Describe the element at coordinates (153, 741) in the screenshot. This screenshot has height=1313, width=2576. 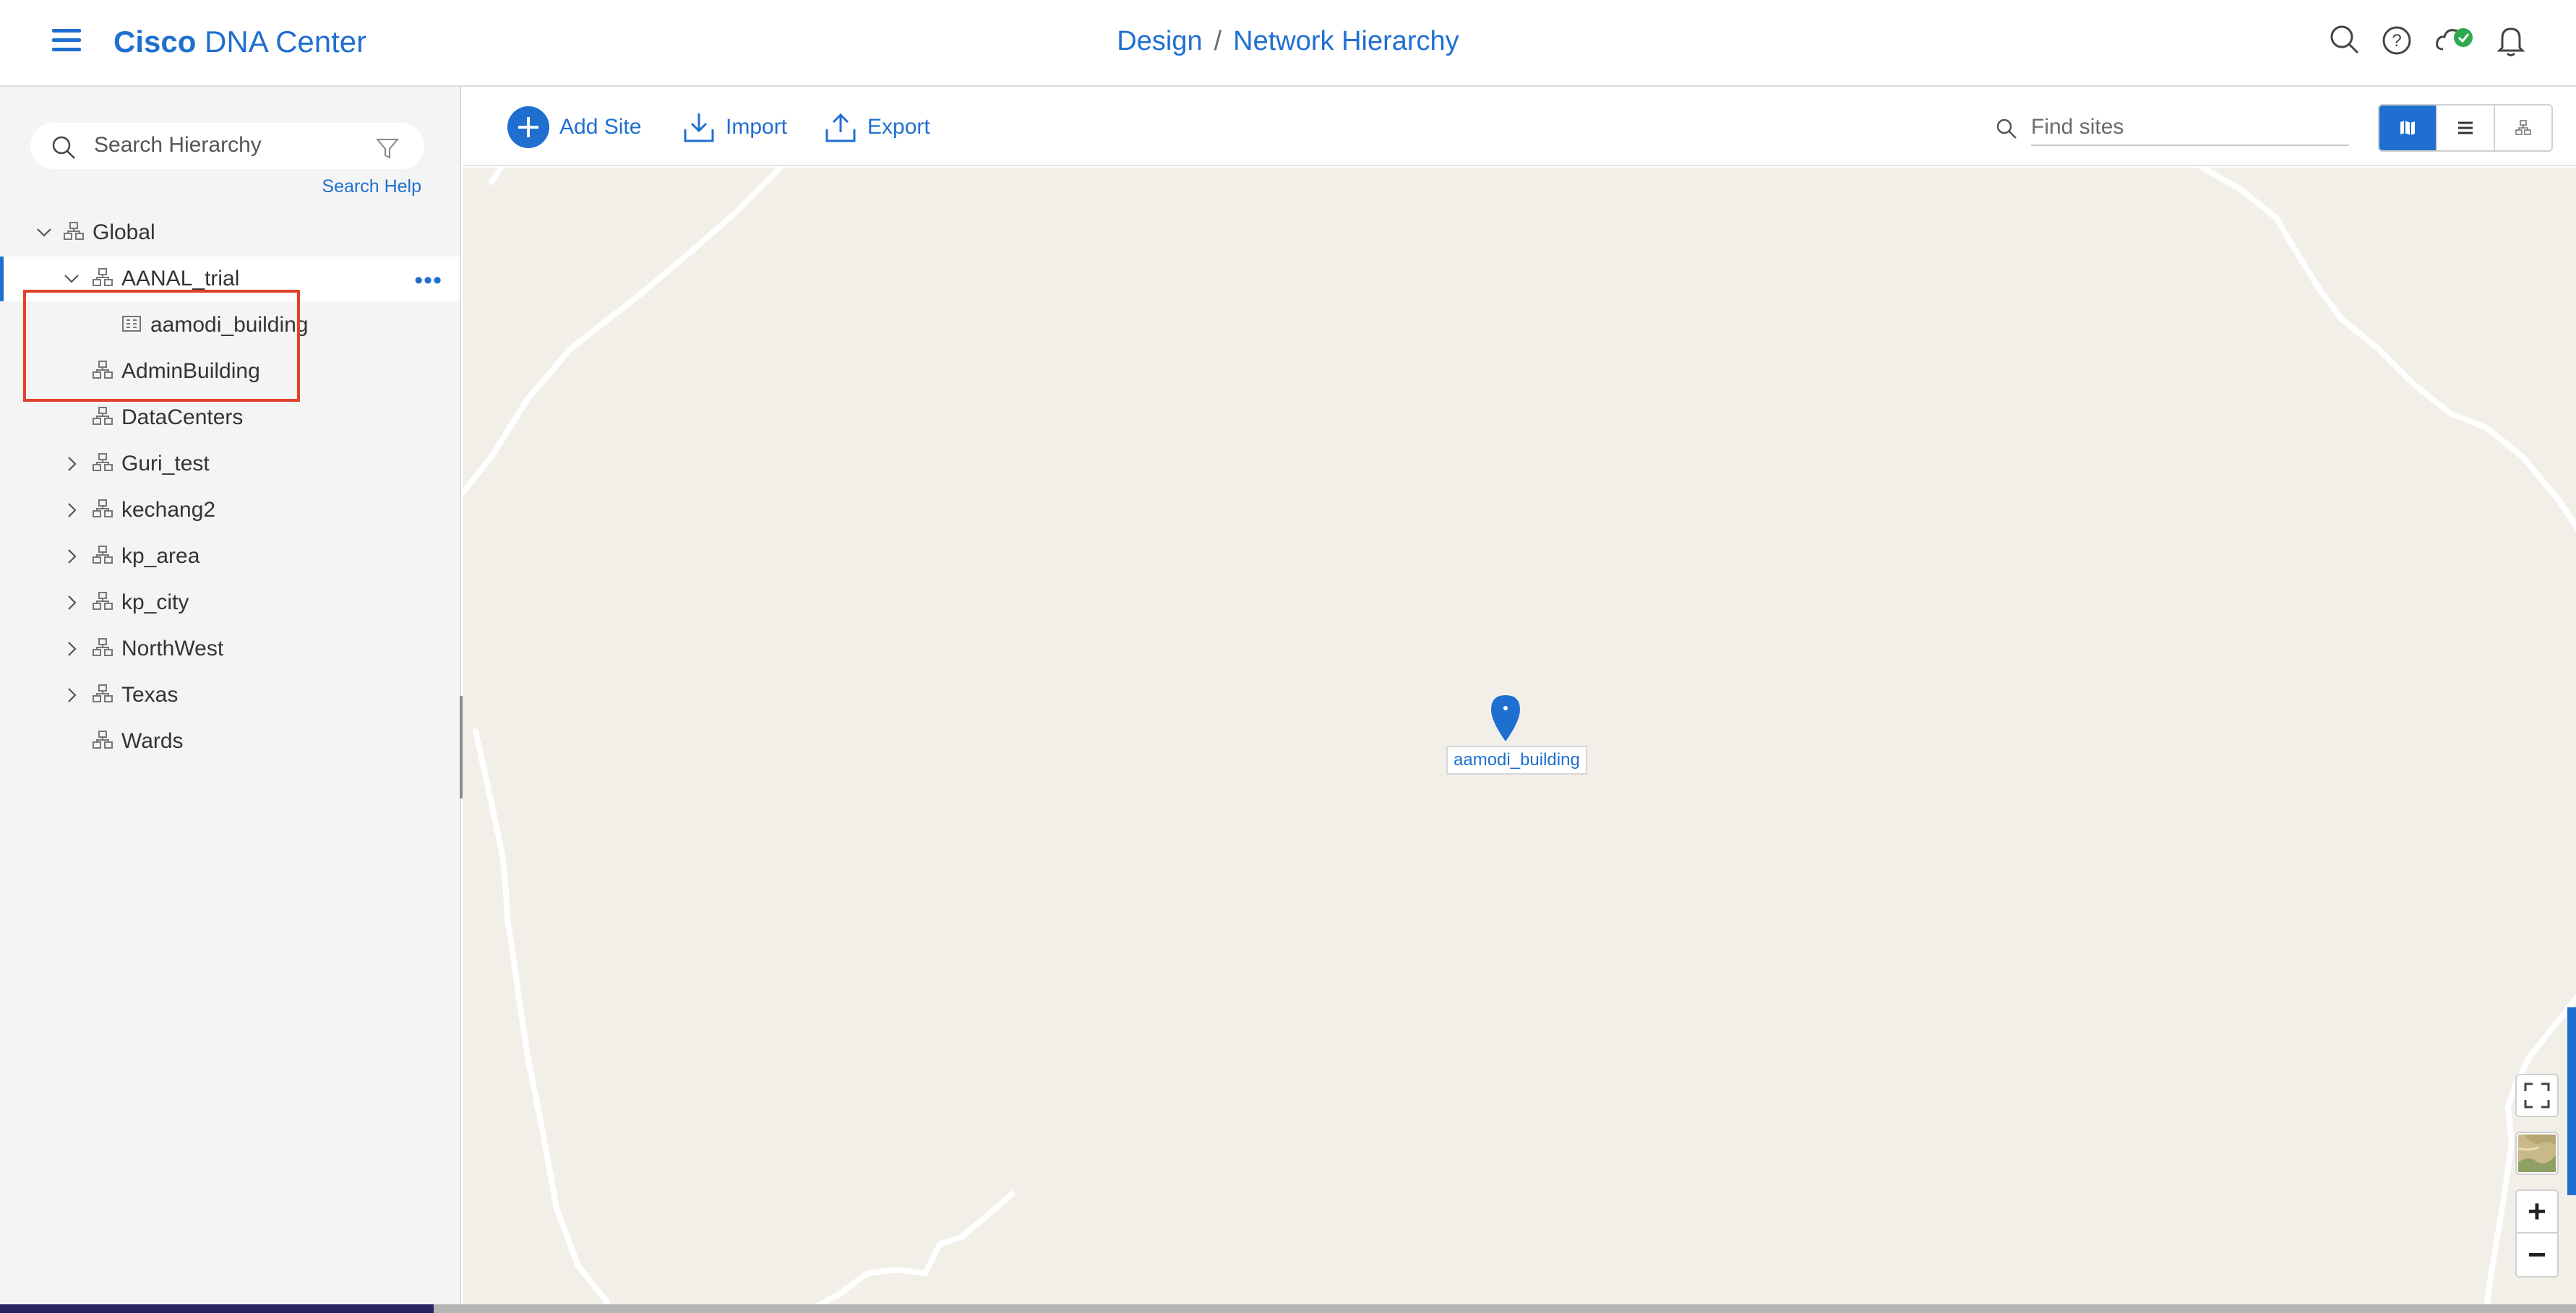
I see `tree-item-label: Wards` at that location.